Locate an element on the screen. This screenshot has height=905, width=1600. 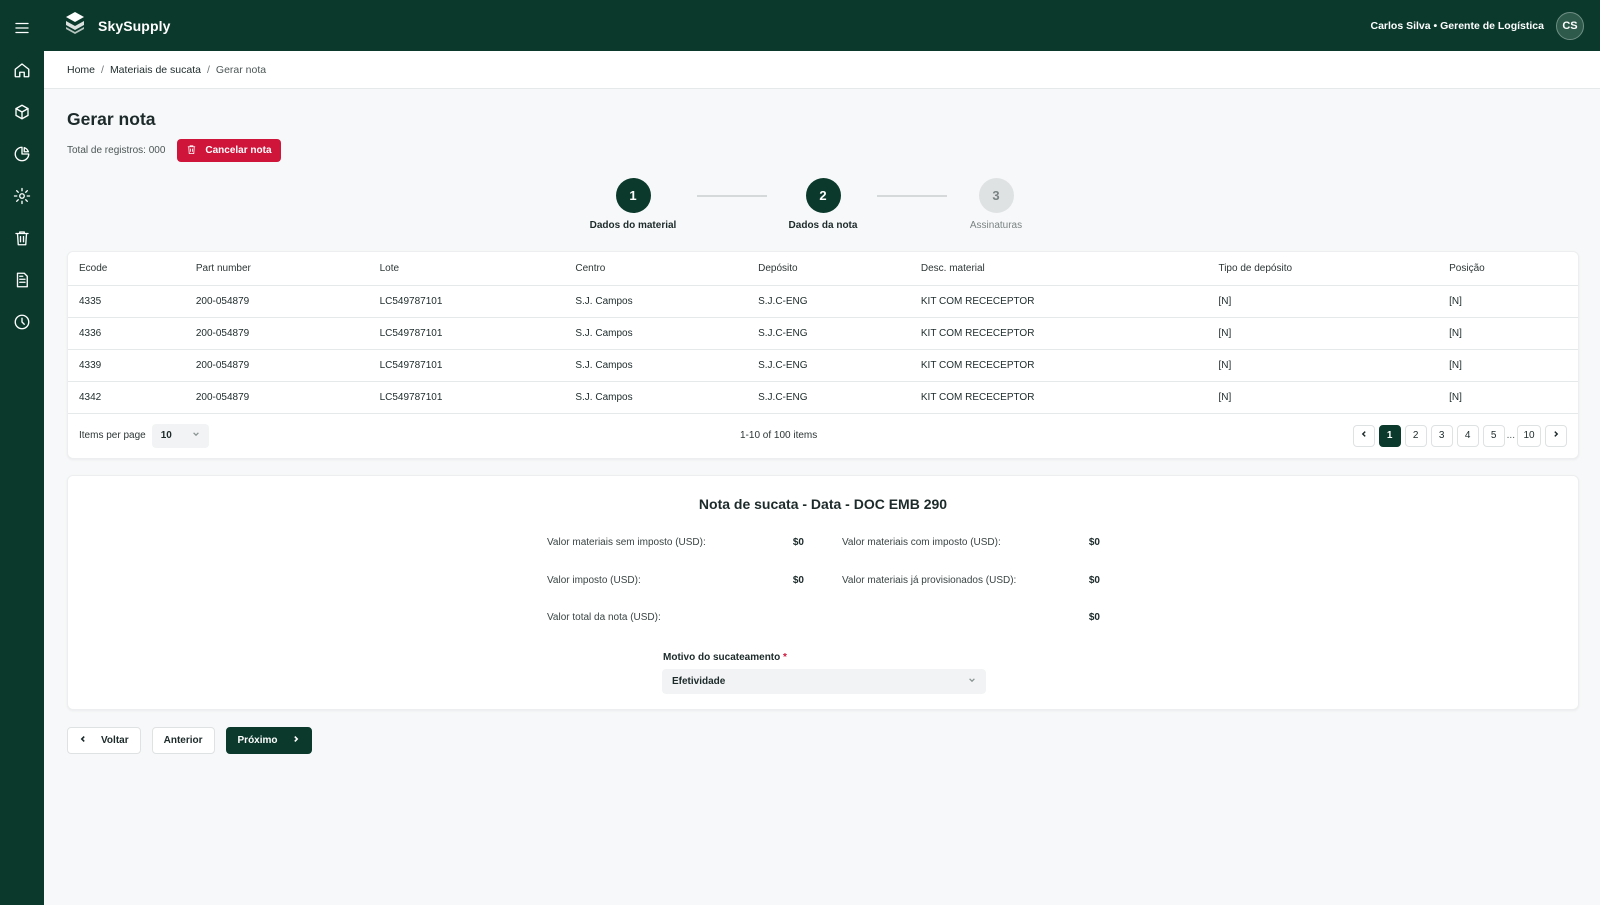
page-button: 2 is located at coordinates (1415, 435).